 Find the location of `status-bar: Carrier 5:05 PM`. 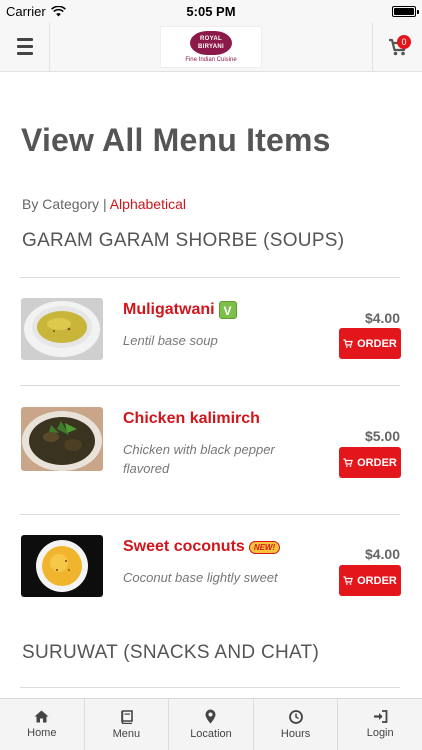

status-bar: Carrier 5:05 PM is located at coordinates (211, 11).